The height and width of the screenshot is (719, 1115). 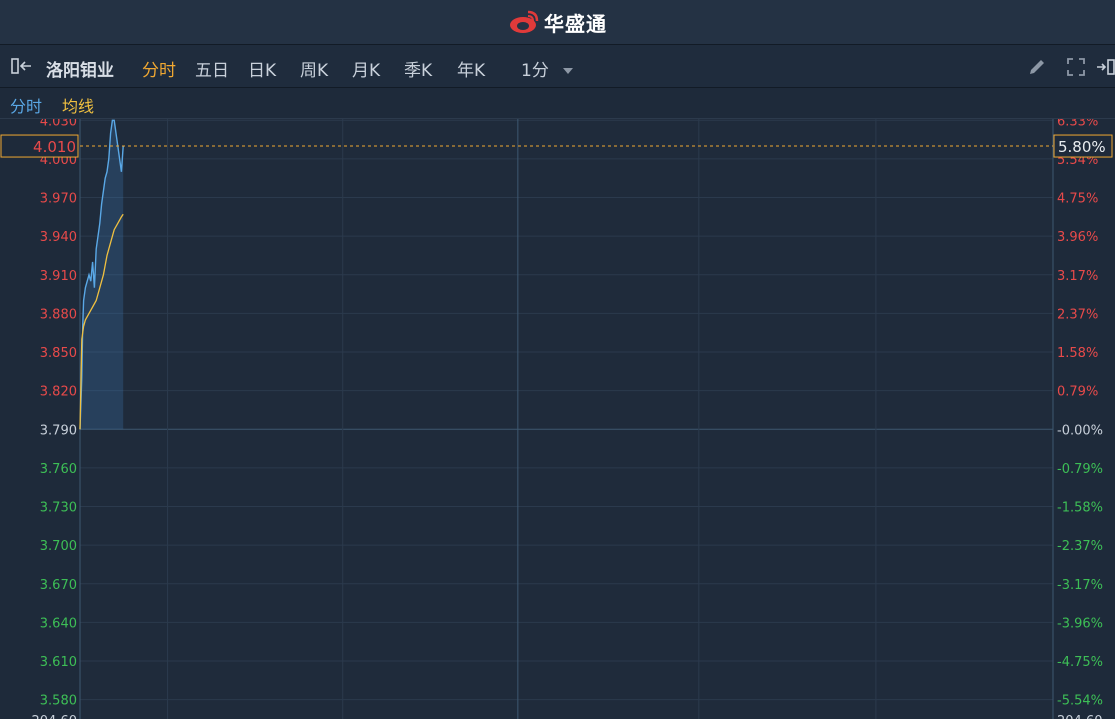 What do you see at coordinates (58, 314) in the screenshot?
I see `price-tick-label: 3.880` at bounding box center [58, 314].